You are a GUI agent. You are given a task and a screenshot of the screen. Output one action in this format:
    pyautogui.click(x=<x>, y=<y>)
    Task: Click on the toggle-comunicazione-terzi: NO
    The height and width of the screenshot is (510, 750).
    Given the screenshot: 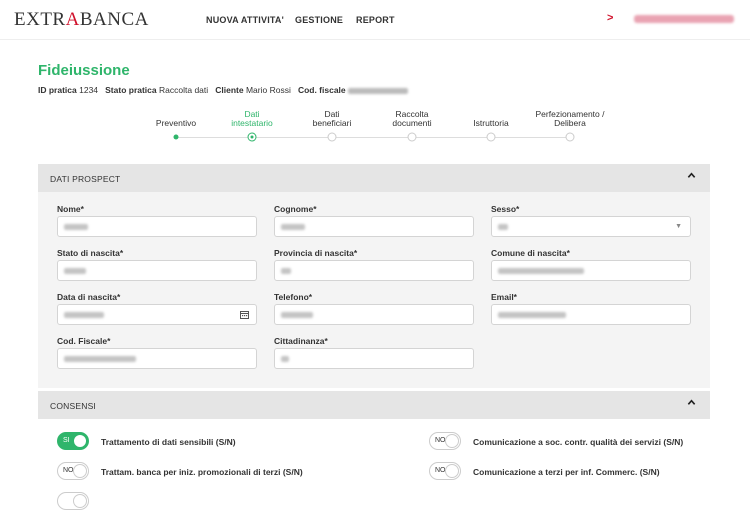 What is the action you would take?
    pyautogui.click(x=445, y=471)
    